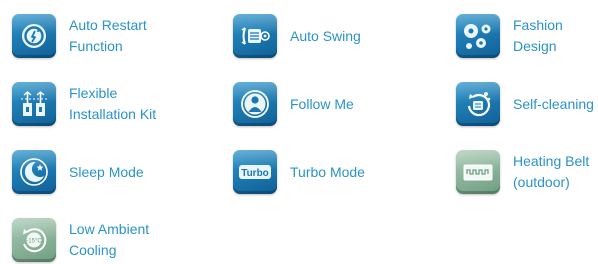 This screenshot has width=598, height=264. Describe the element at coordinates (34, 172) in the screenshot. I see `sleep-mode-icon` at that location.